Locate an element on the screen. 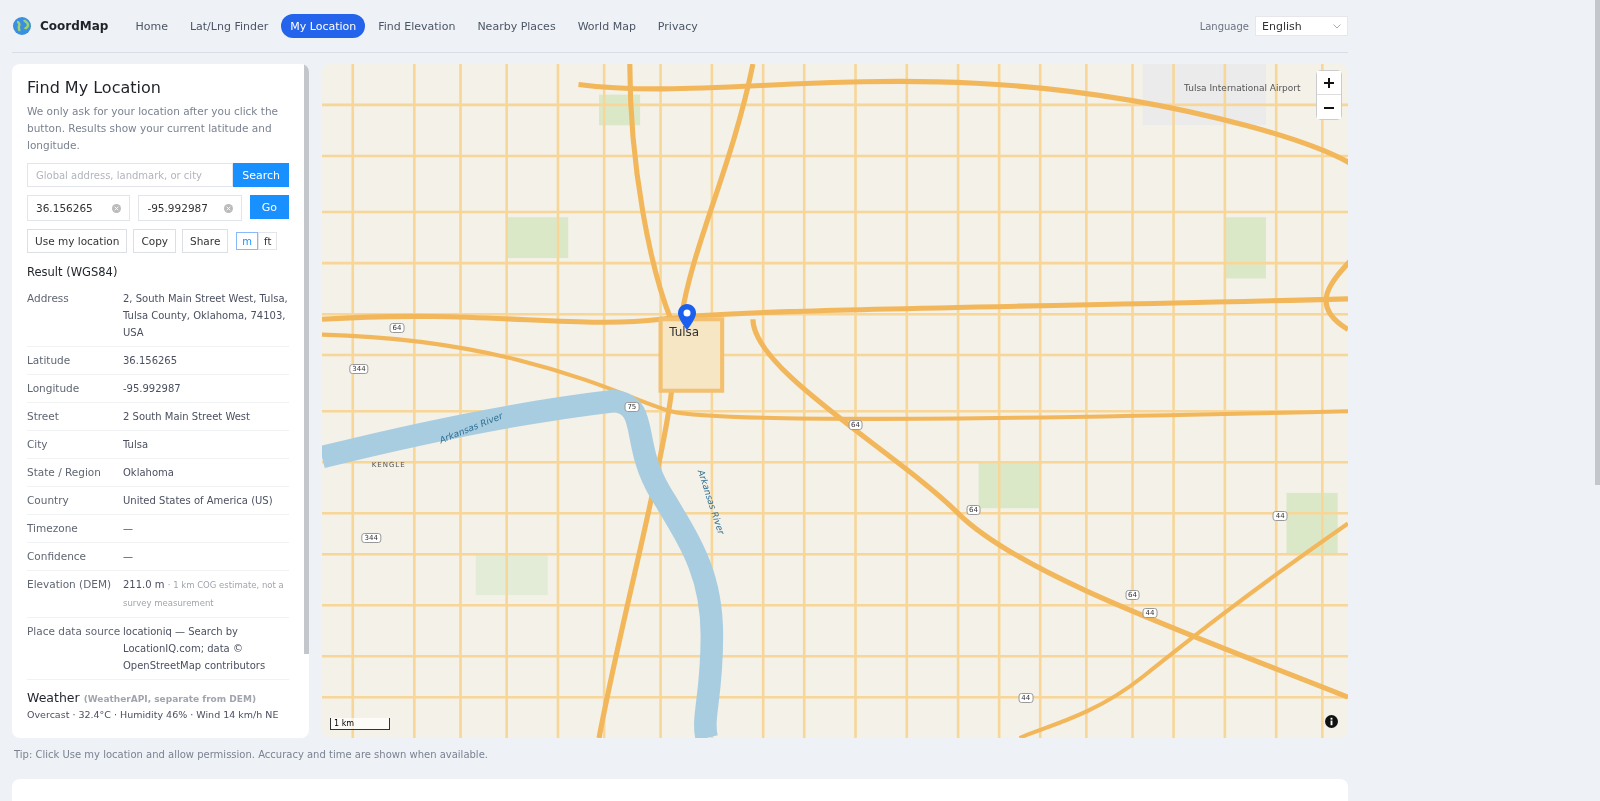 The height and width of the screenshot is (801, 1600). language-label: Language is located at coordinates (1224, 26).